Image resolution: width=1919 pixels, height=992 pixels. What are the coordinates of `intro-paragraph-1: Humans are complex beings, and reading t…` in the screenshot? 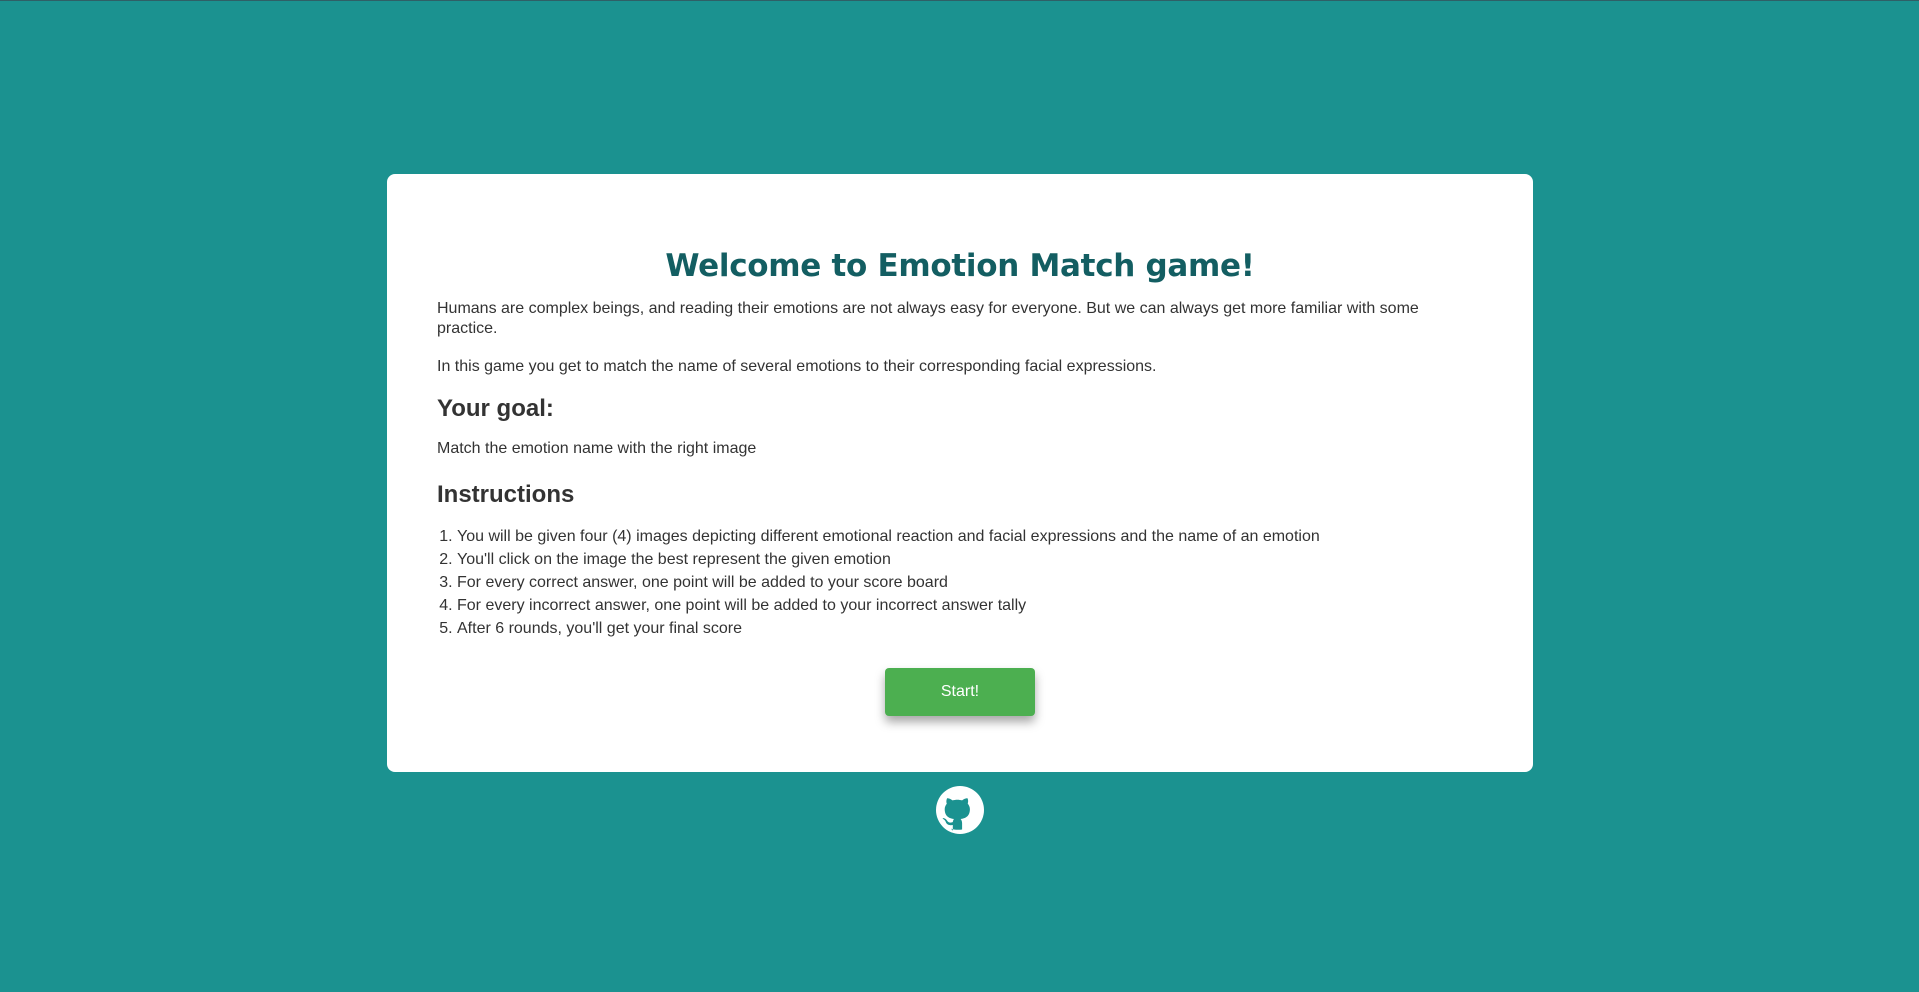 It's located at (928, 318).